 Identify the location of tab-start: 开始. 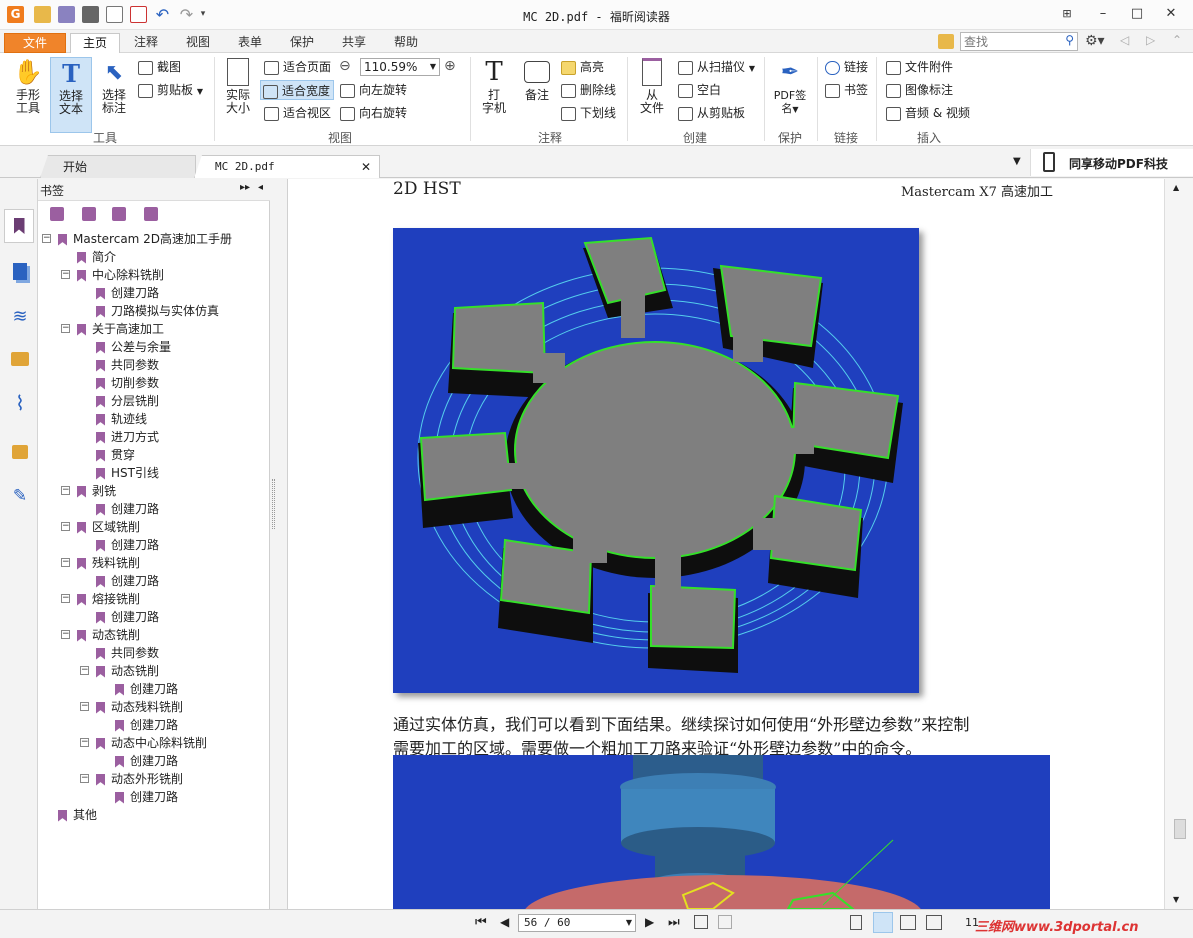
(118, 166).